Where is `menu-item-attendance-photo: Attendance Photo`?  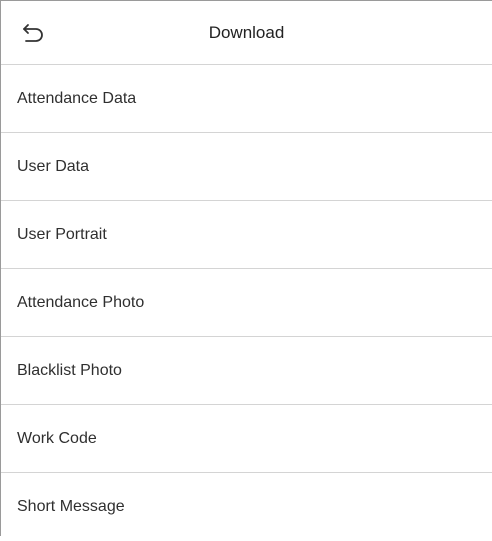 menu-item-attendance-photo: Attendance Photo is located at coordinates (246, 303).